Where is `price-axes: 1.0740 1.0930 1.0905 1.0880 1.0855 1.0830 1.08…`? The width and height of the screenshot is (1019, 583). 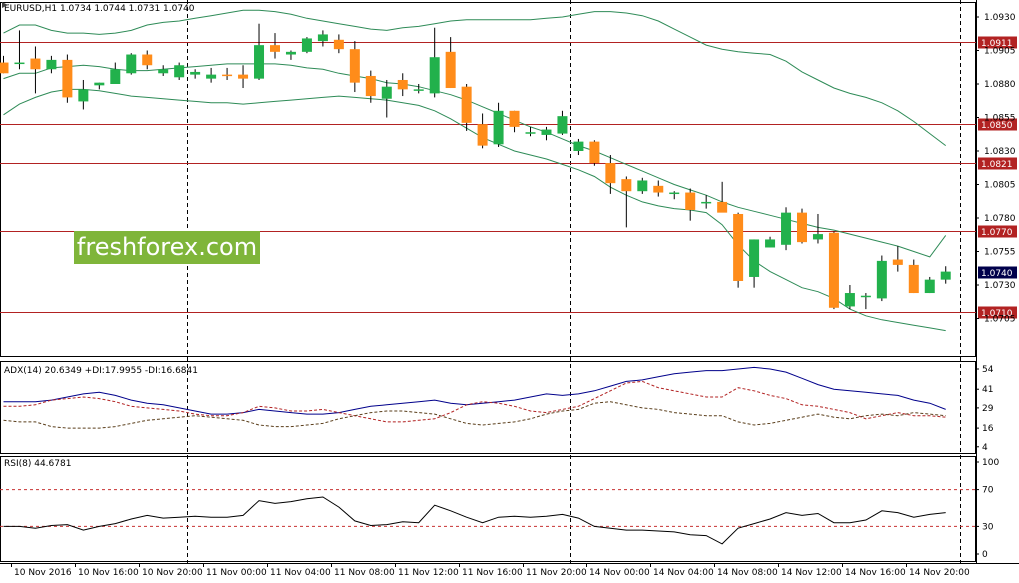 price-axes: 1.0740 1.0930 1.0905 1.0880 1.0855 1.0830 1.08… is located at coordinates (996, 286).